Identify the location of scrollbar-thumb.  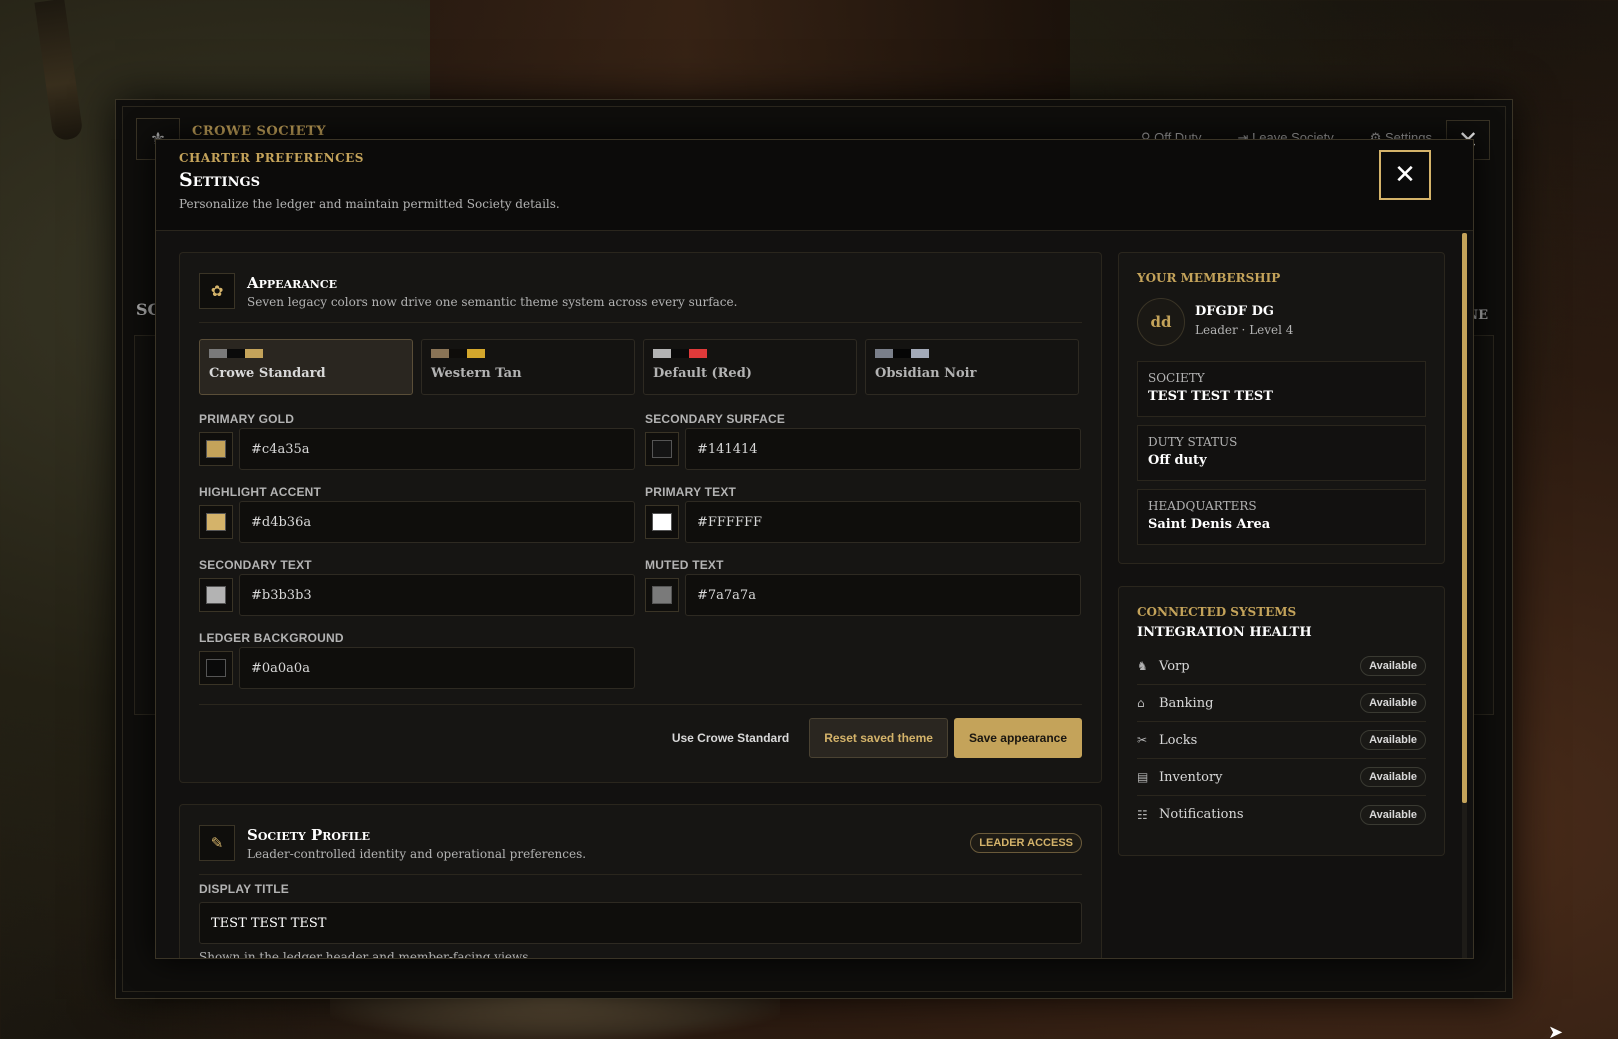
(1464, 518).